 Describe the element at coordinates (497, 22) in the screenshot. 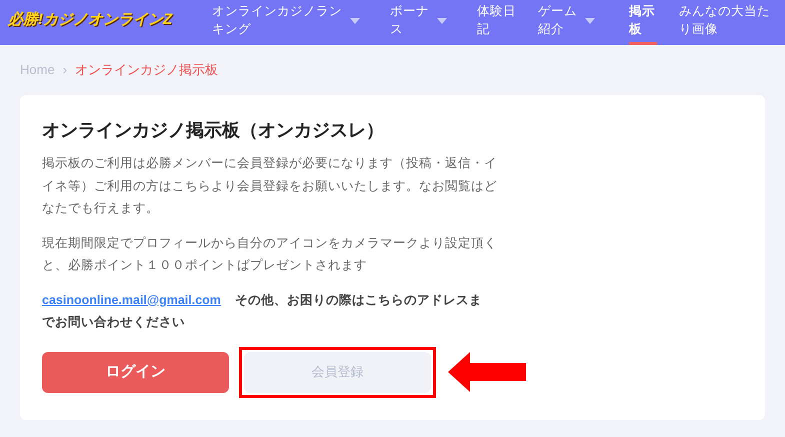

I see `nav-item: 体験日記` at that location.